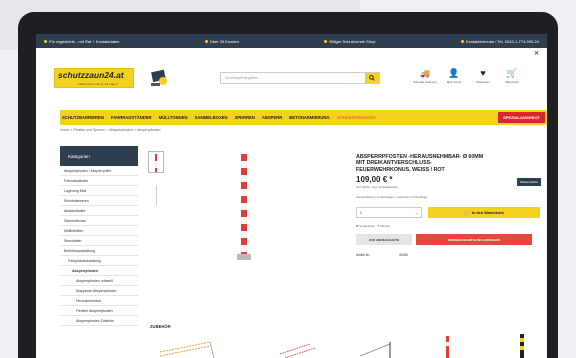 The width and height of the screenshot is (576, 358). What do you see at coordinates (99, 211) in the screenshot?
I see `sidebar-item: Abstandhalter` at bounding box center [99, 211].